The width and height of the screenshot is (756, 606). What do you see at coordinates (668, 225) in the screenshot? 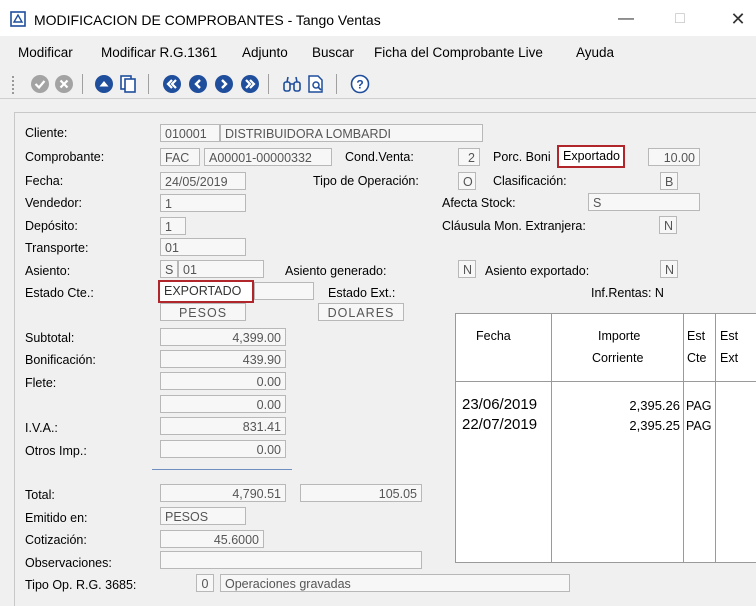
I see `clausula-field: N` at bounding box center [668, 225].